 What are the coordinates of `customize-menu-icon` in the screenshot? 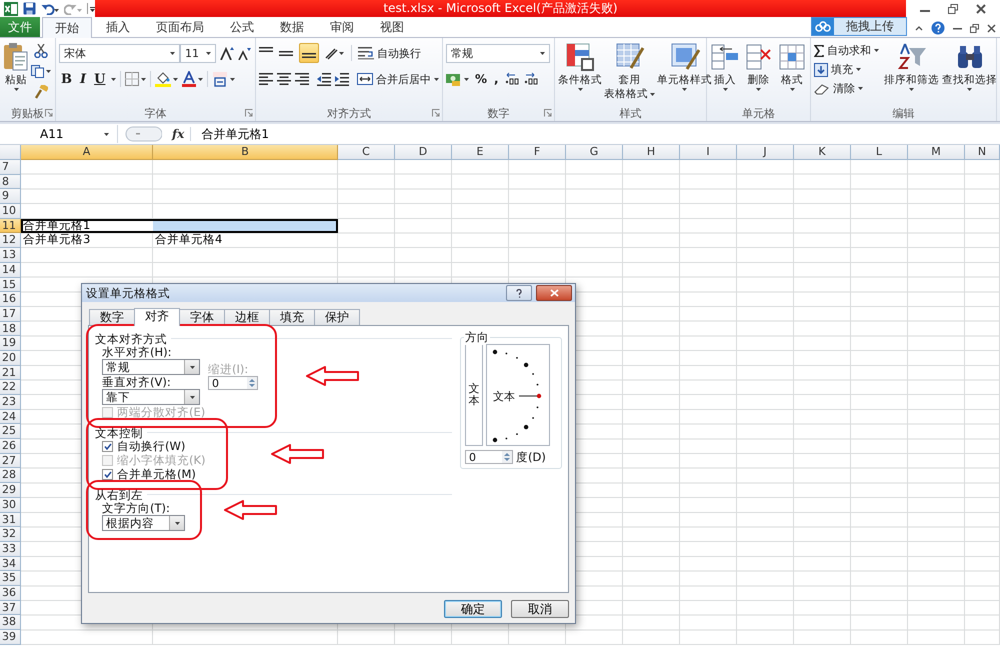 It's located at (91, 8).